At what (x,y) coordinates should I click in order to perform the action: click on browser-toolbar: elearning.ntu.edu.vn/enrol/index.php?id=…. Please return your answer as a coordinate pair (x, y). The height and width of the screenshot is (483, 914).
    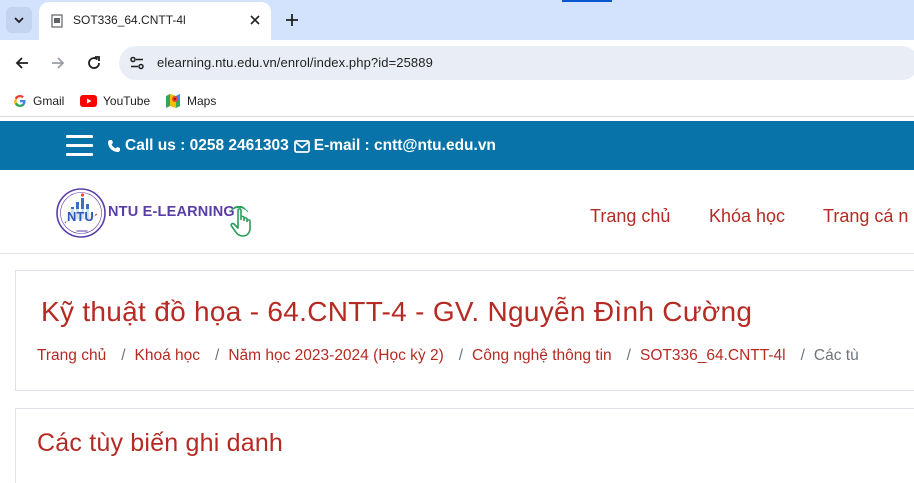
    Looking at the image, I should click on (457, 63).